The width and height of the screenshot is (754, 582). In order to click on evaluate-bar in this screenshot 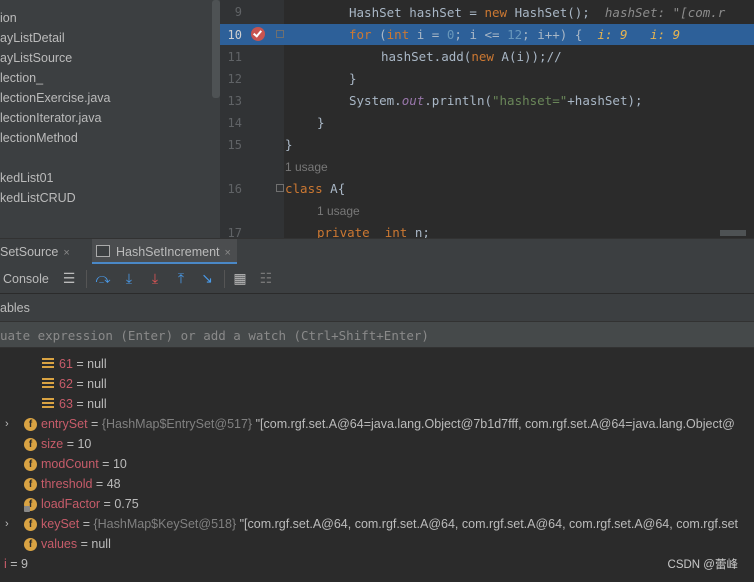, I will do `click(377, 335)`.